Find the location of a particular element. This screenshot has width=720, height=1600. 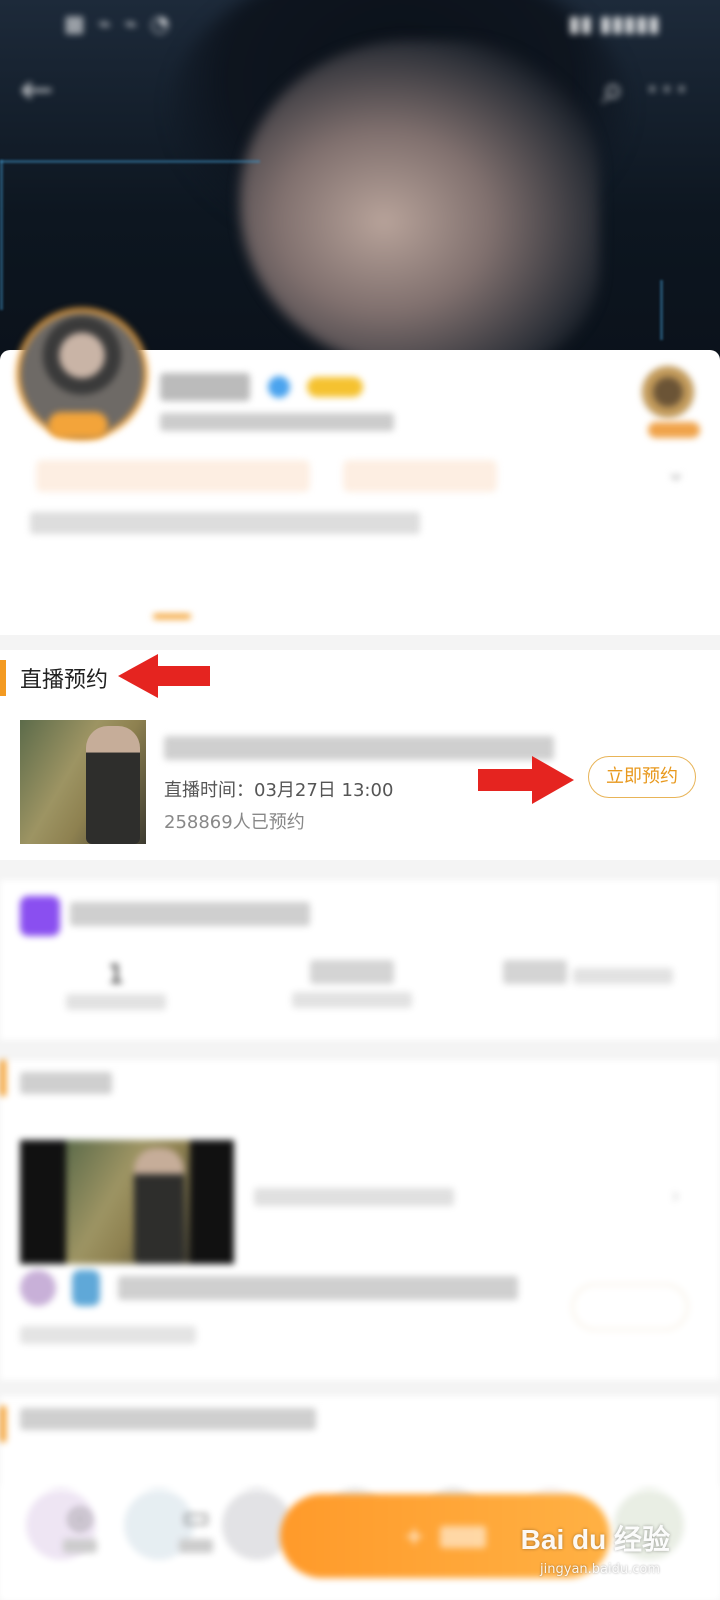

chevron-right-icon: › is located at coordinates (675, 1196).